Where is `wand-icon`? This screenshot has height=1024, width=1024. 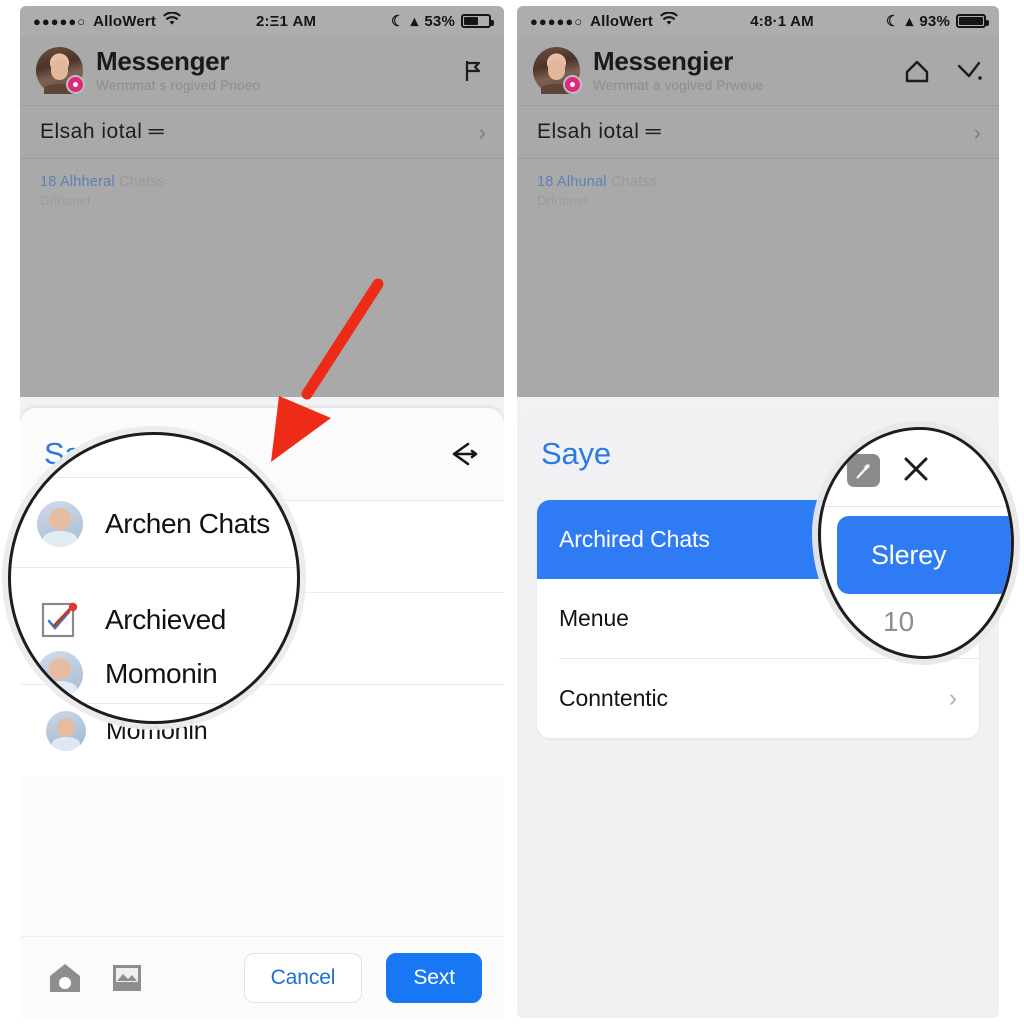
wand-icon is located at coordinates (863, 470).